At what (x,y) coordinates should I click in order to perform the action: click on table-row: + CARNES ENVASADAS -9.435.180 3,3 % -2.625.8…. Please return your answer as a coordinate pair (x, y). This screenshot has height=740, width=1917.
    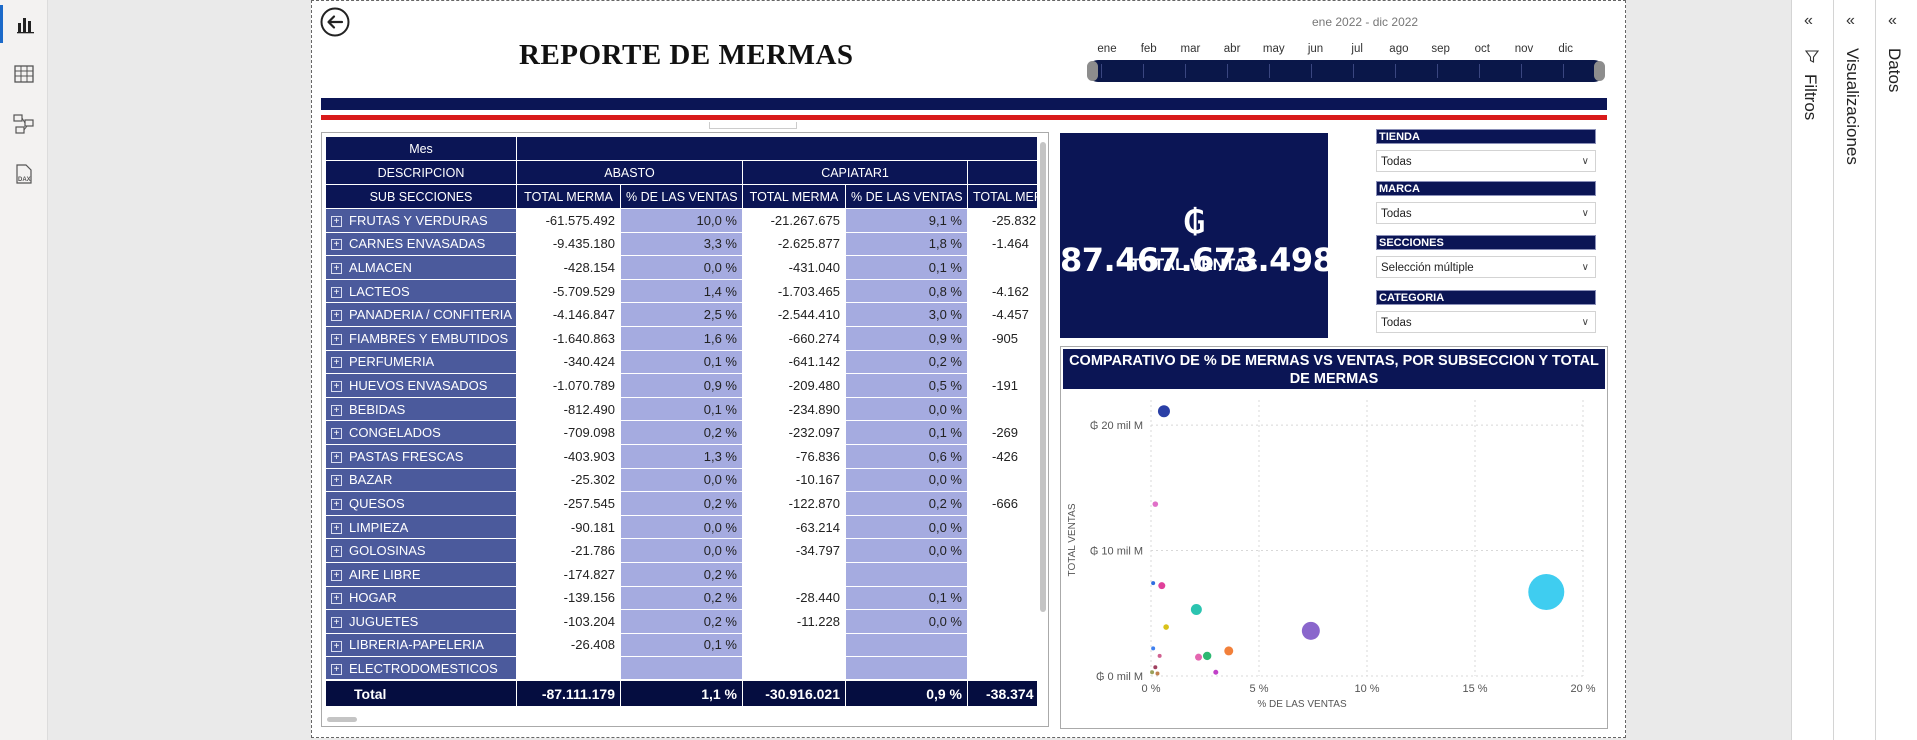
    Looking at the image, I should click on (681, 244).